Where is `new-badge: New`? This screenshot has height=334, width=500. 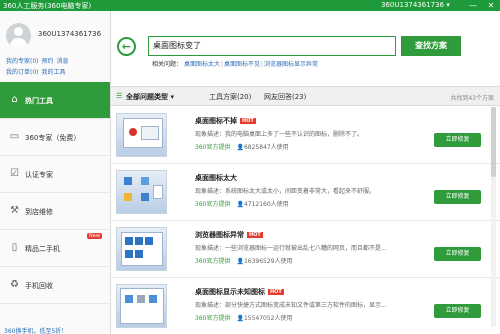 new-badge: New is located at coordinates (94, 236).